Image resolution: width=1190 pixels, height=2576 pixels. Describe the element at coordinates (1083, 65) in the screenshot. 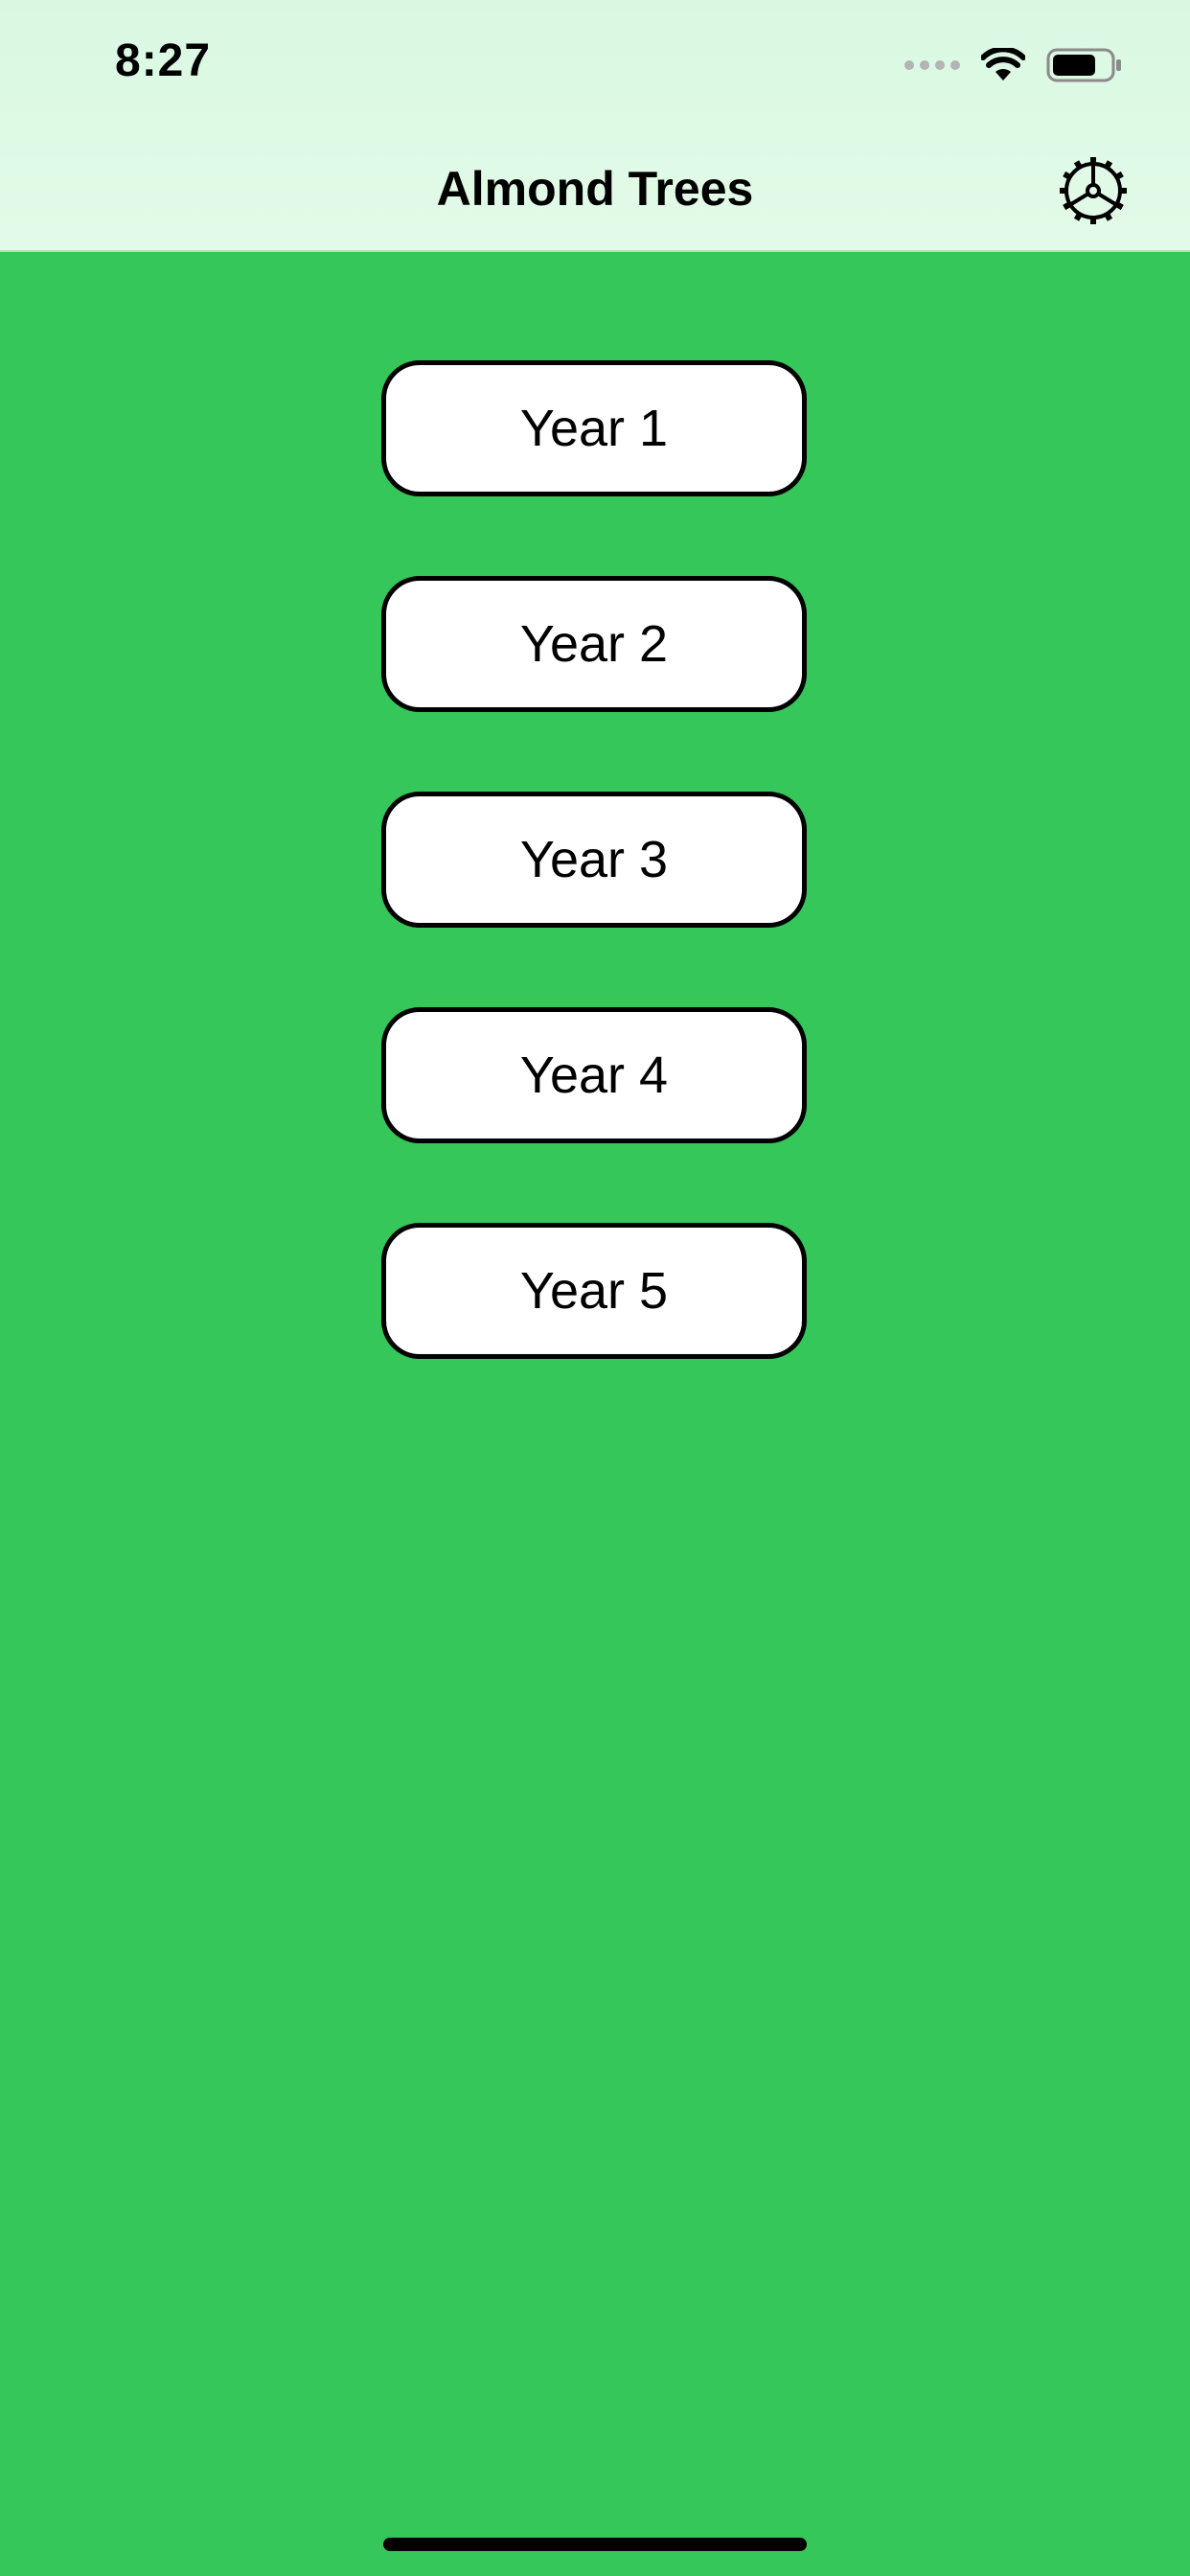

I see `battery-icon` at that location.